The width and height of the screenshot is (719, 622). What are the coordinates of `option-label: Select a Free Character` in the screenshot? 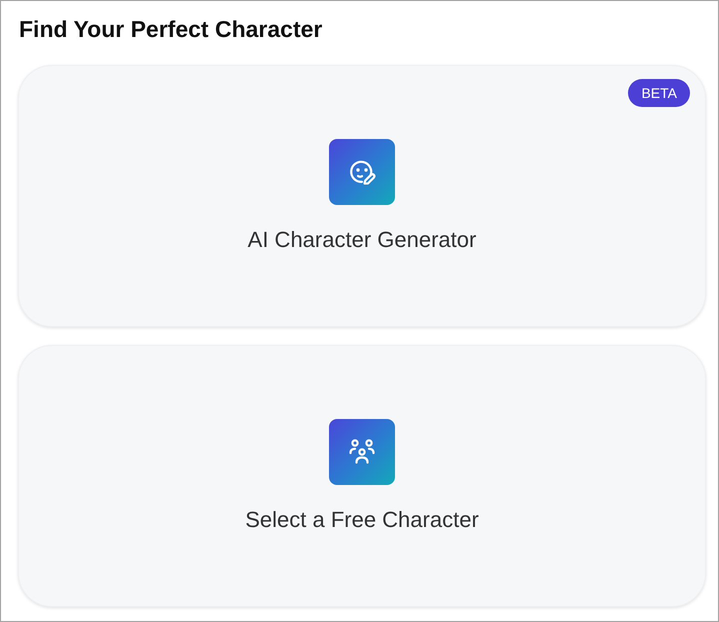 It's located at (362, 520).